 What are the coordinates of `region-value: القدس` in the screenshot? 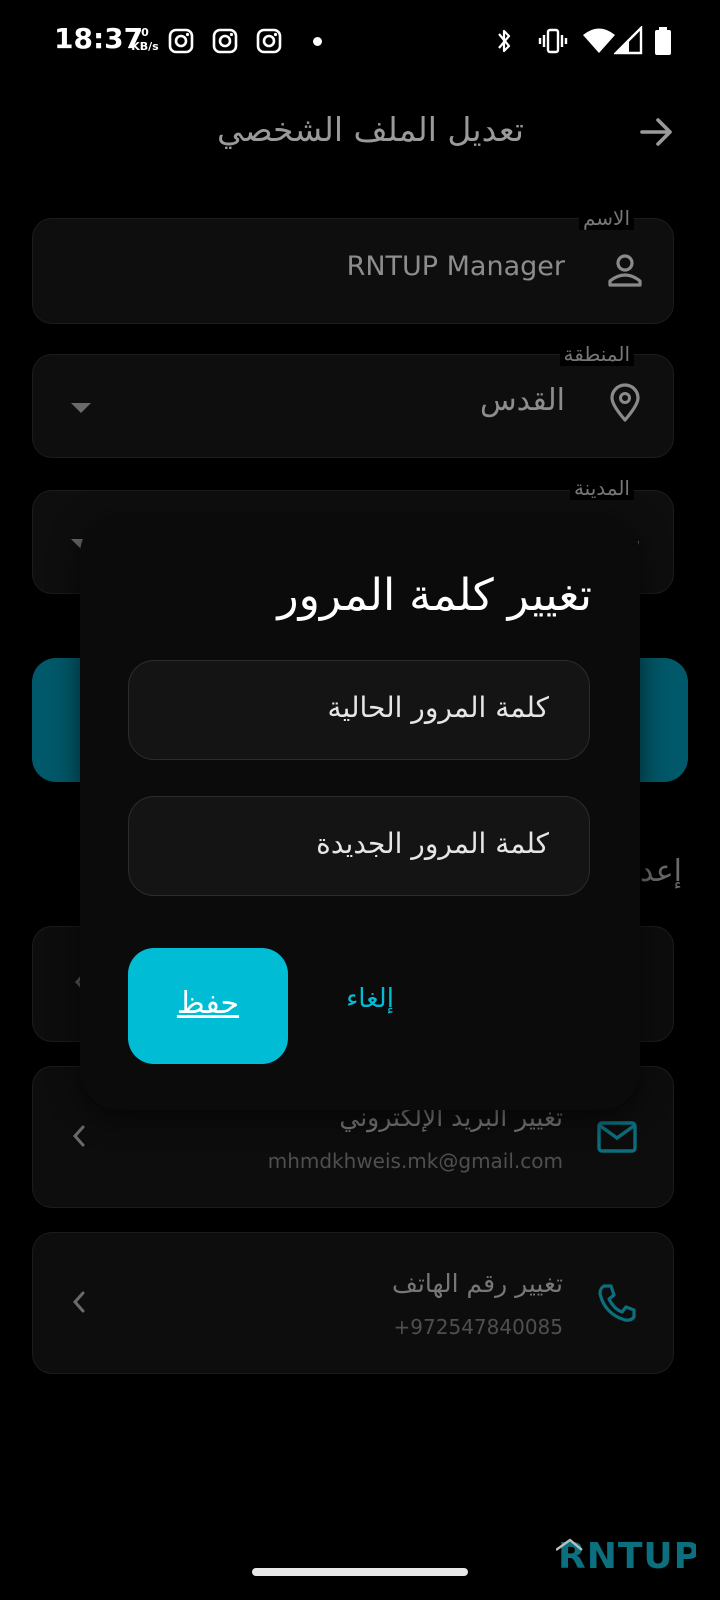 It's located at (522, 400).